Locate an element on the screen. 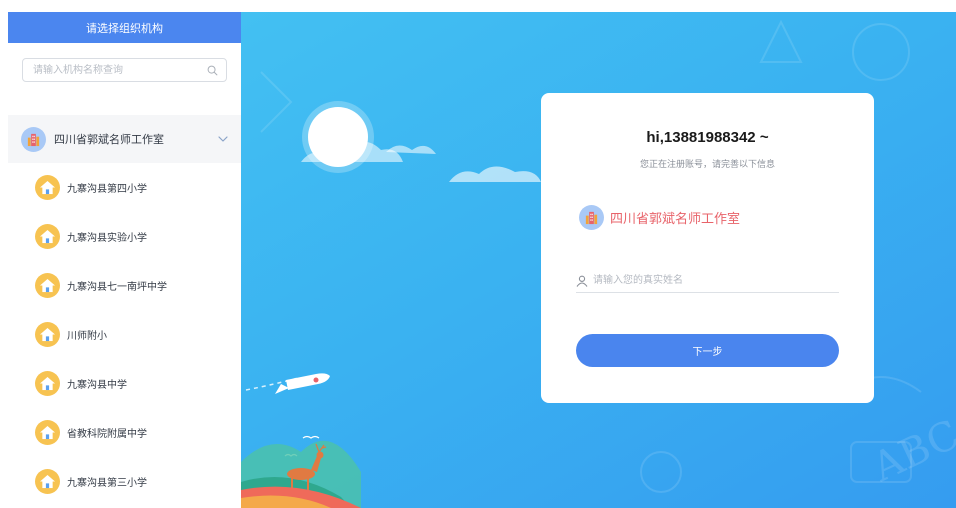 The width and height of the screenshot is (956, 508). org-item: 川师附小 is located at coordinates (124, 334).